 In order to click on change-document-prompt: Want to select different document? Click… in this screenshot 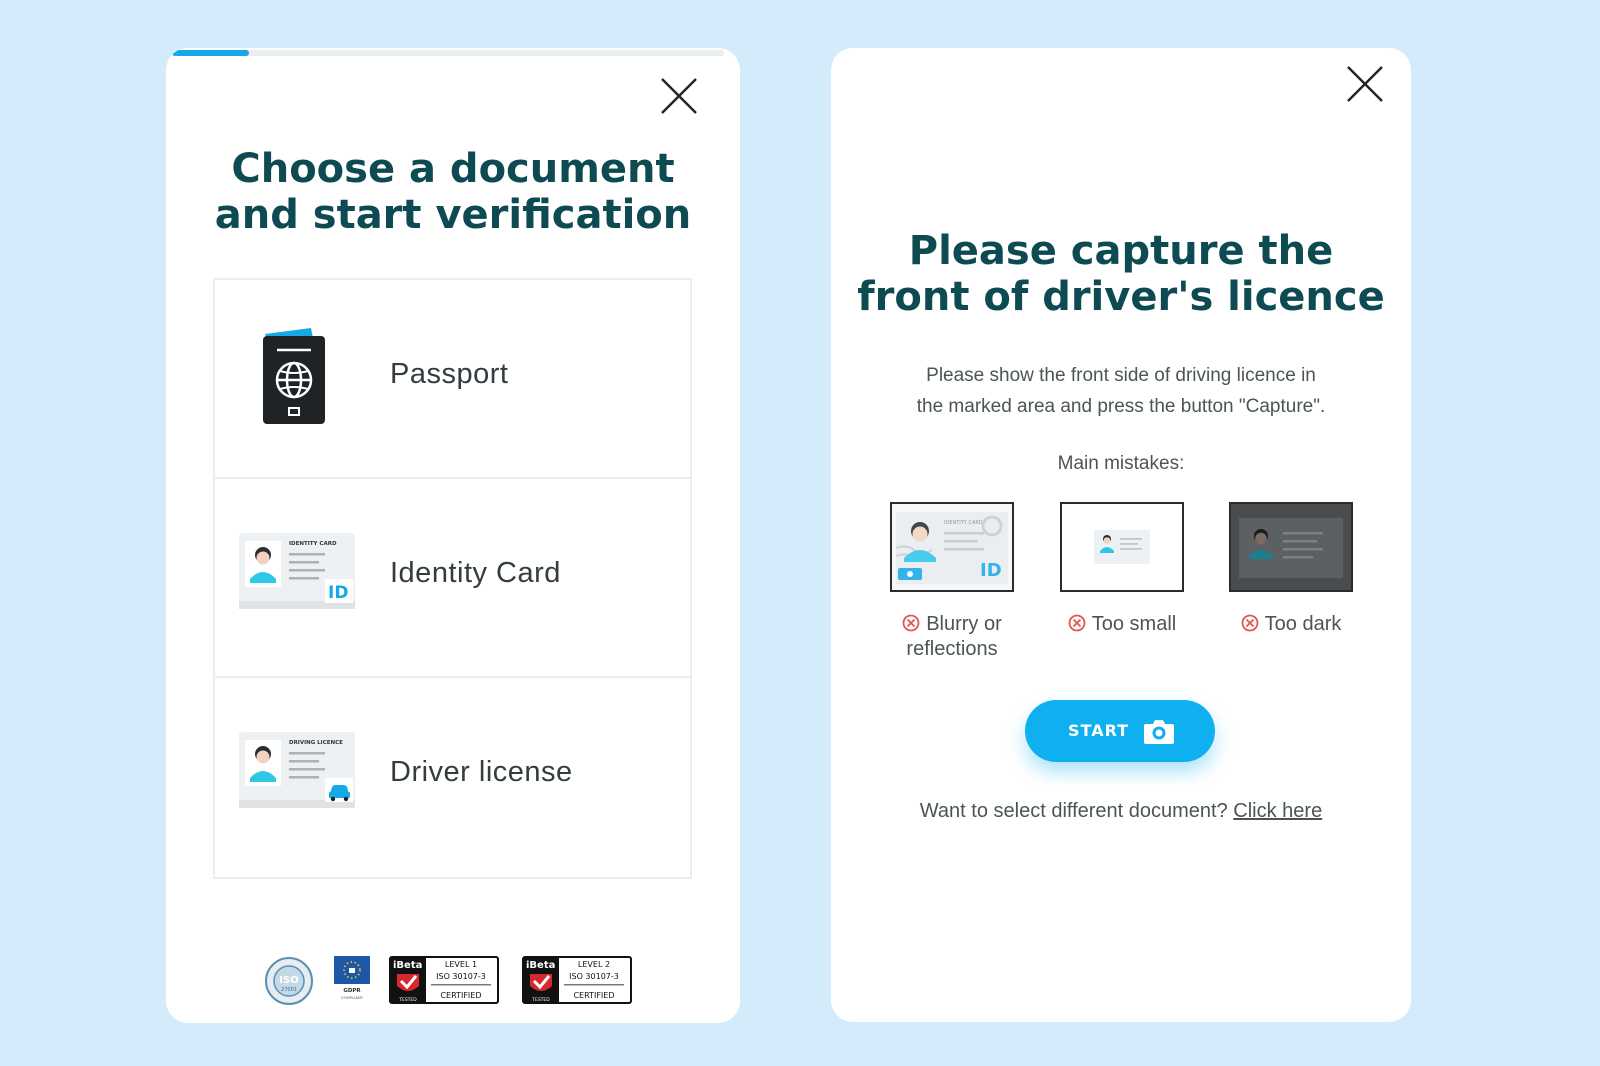, I will do `click(1121, 811)`.